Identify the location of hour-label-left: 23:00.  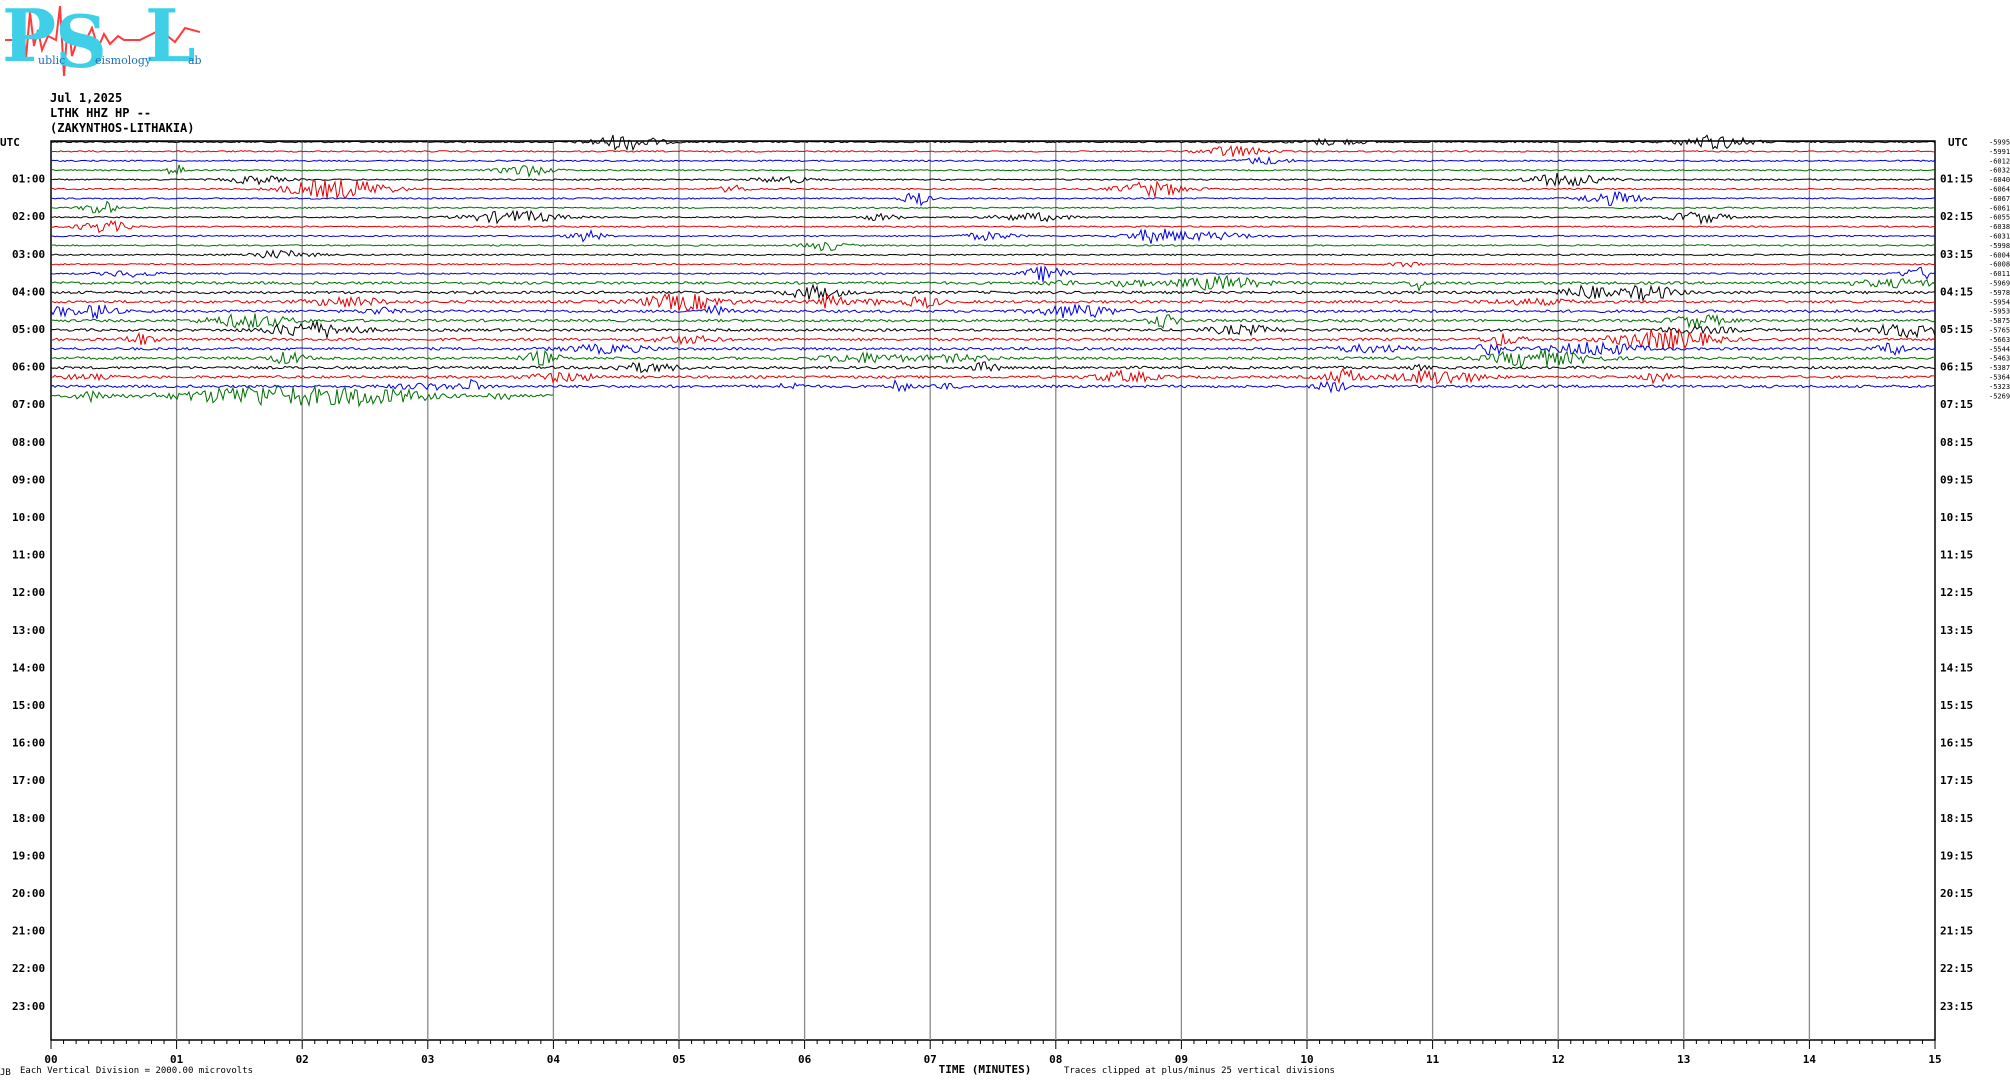
(28, 1006).